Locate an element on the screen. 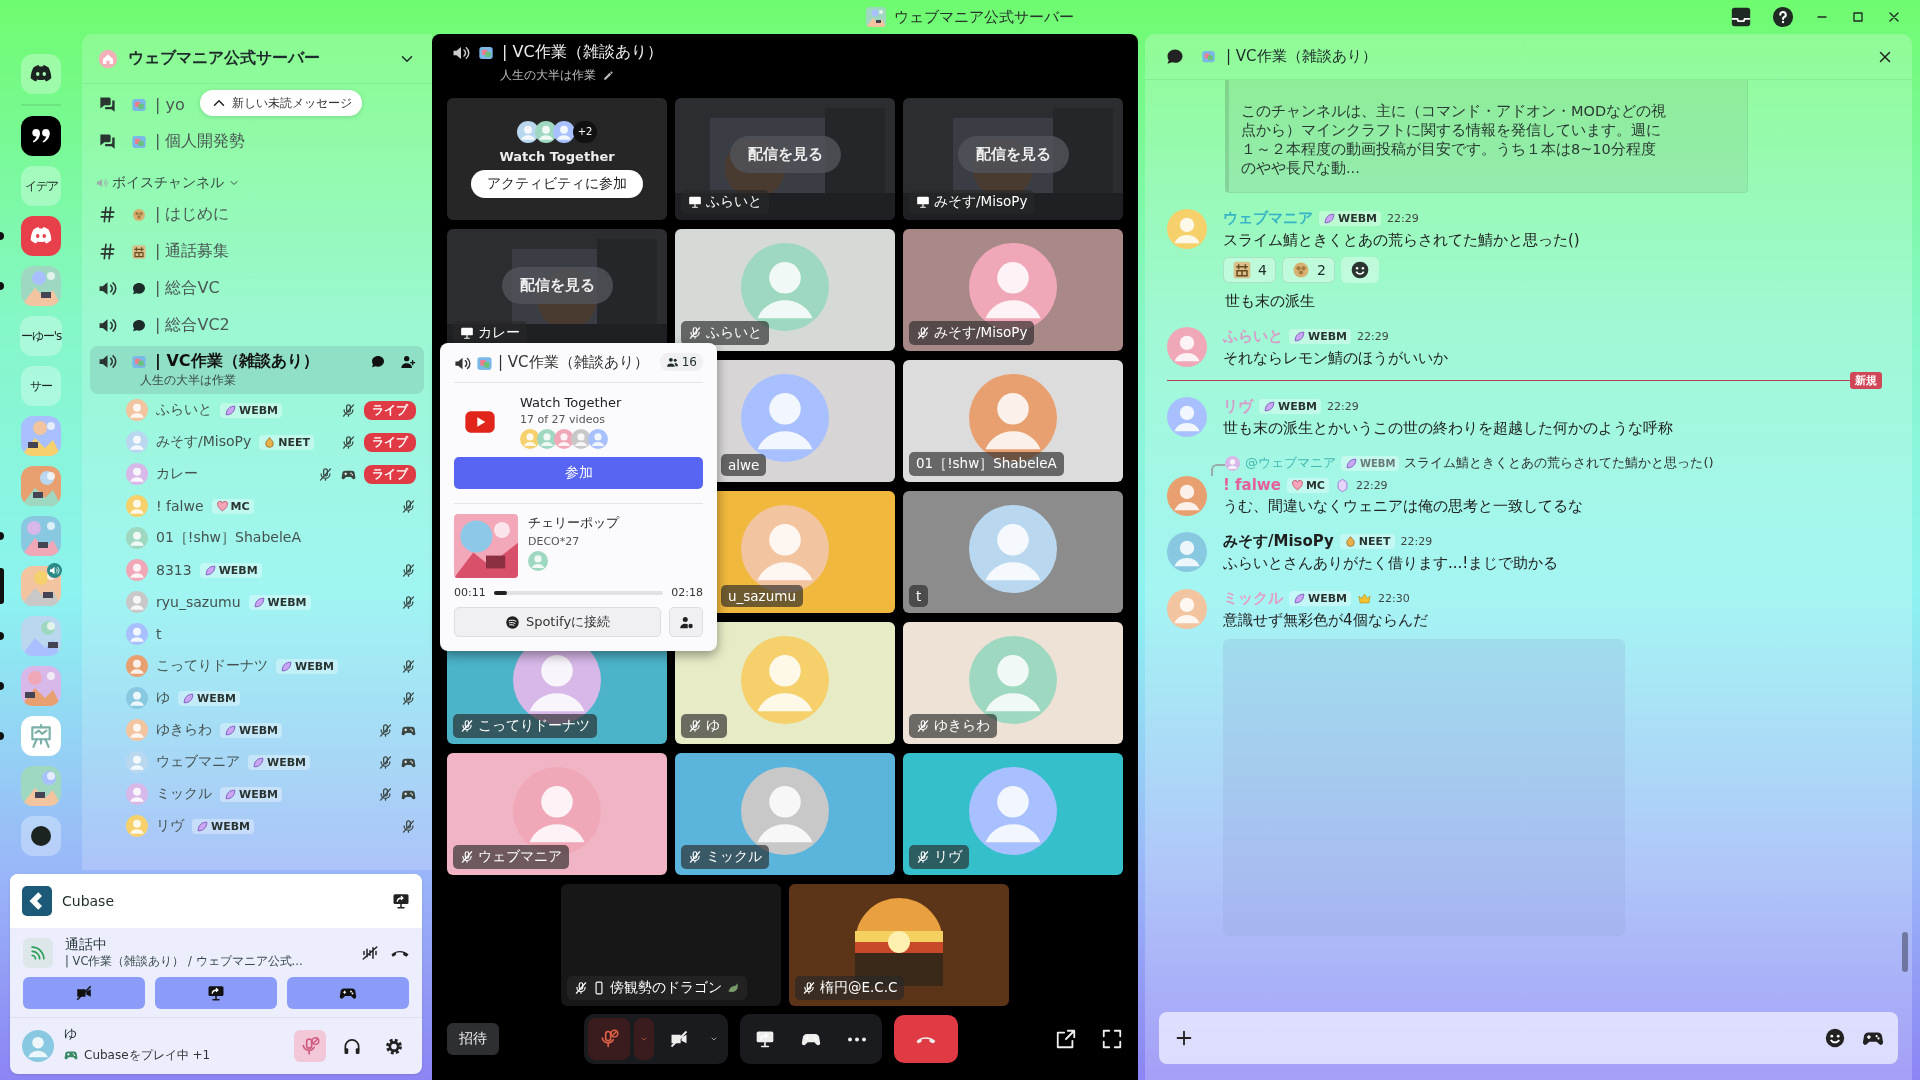 This screenshot has width=1920, height=1080. channel-item: | VC作業（雑談あり） 人生の大半は作業 is located at coordinates (257, 370).